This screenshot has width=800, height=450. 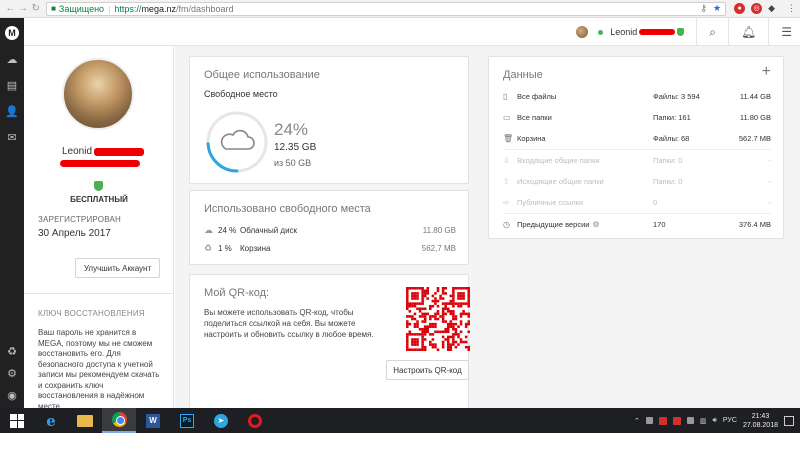 I want to click on mega-logo-icon: M, so click(x=12, y=33).